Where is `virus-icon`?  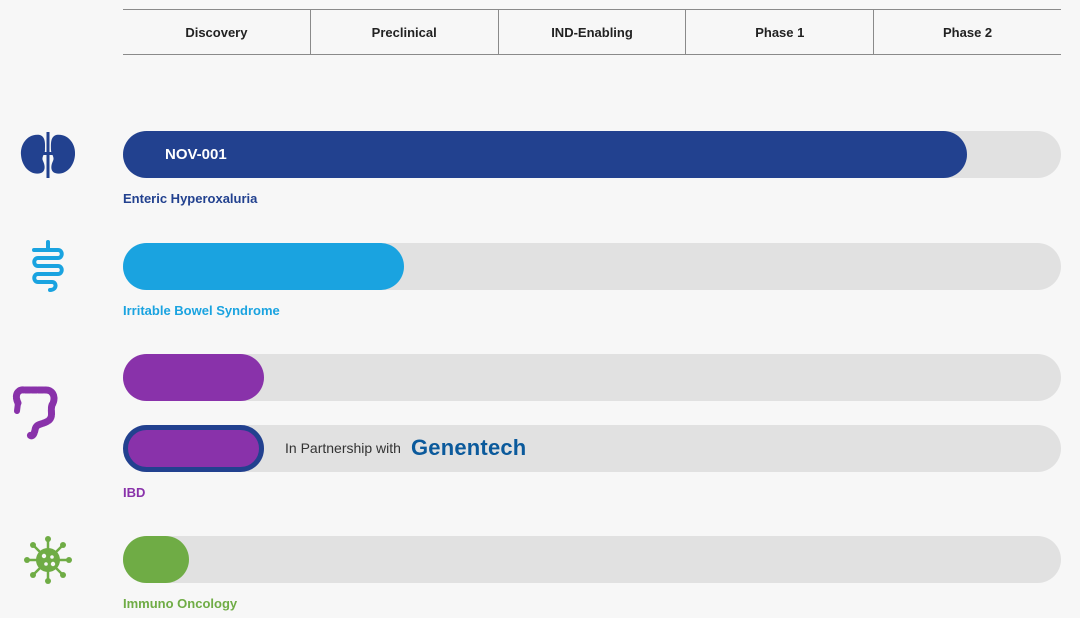 virus-icon is located at coordinates (48, 560).